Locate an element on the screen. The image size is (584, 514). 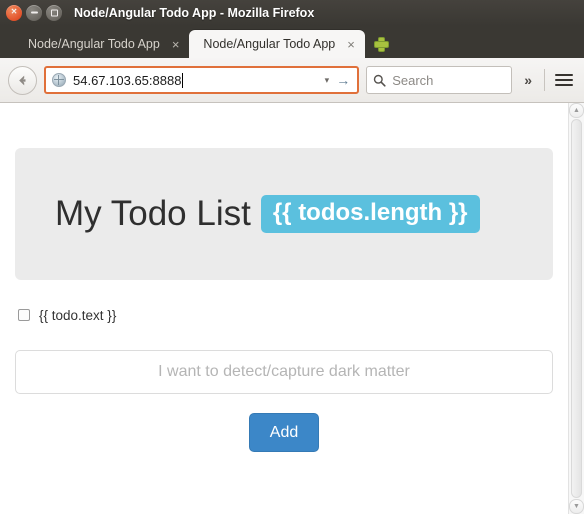
window-maximize-button is located at coordinates (54, 13).